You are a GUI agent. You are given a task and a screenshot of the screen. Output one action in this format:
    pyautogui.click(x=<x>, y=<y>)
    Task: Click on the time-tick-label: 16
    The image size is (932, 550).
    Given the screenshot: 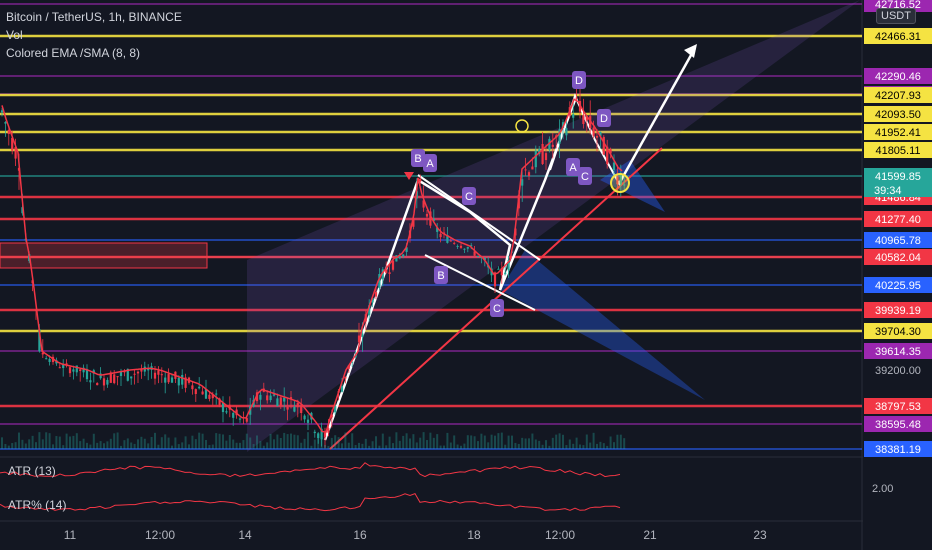 What is the action you would take?
    pyautogui.click(x=360, y=535)
    